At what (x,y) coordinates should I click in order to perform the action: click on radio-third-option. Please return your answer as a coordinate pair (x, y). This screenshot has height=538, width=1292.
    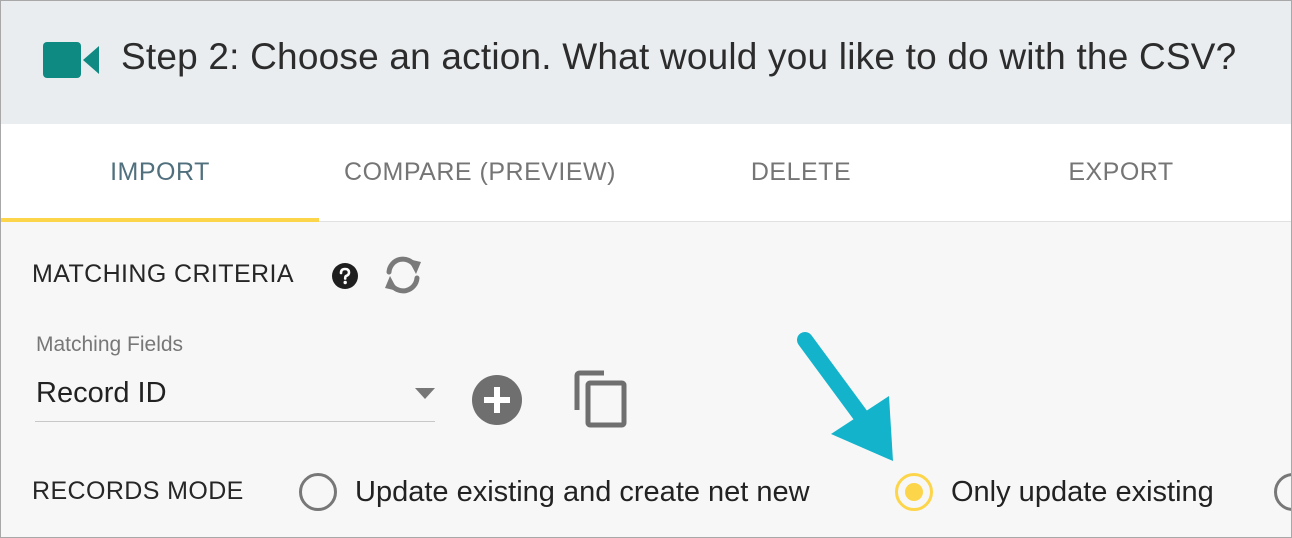
    Looking at the image, I should click on (1282, 492).